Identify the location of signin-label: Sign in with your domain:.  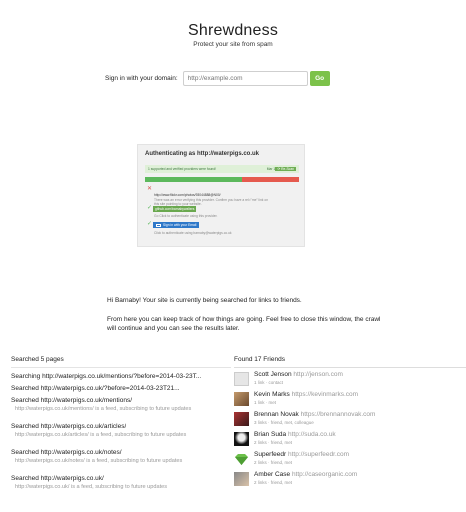
(141, 78).